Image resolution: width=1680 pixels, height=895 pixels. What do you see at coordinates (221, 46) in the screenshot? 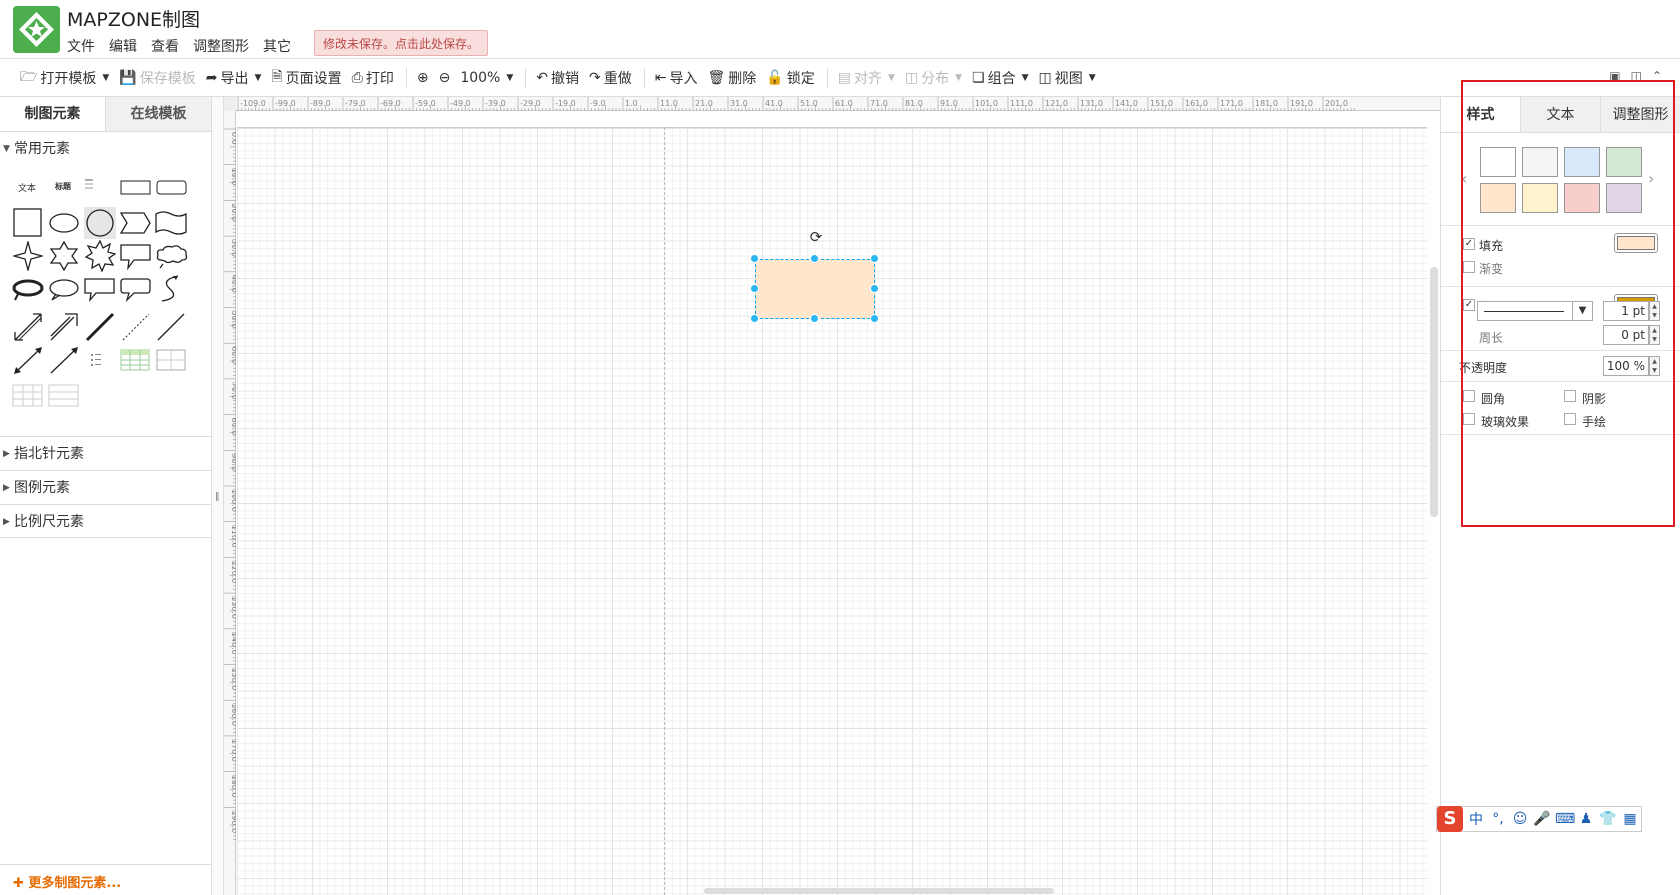
I see `menu-arrange: 调整图形` at bounding box center [221, 46].